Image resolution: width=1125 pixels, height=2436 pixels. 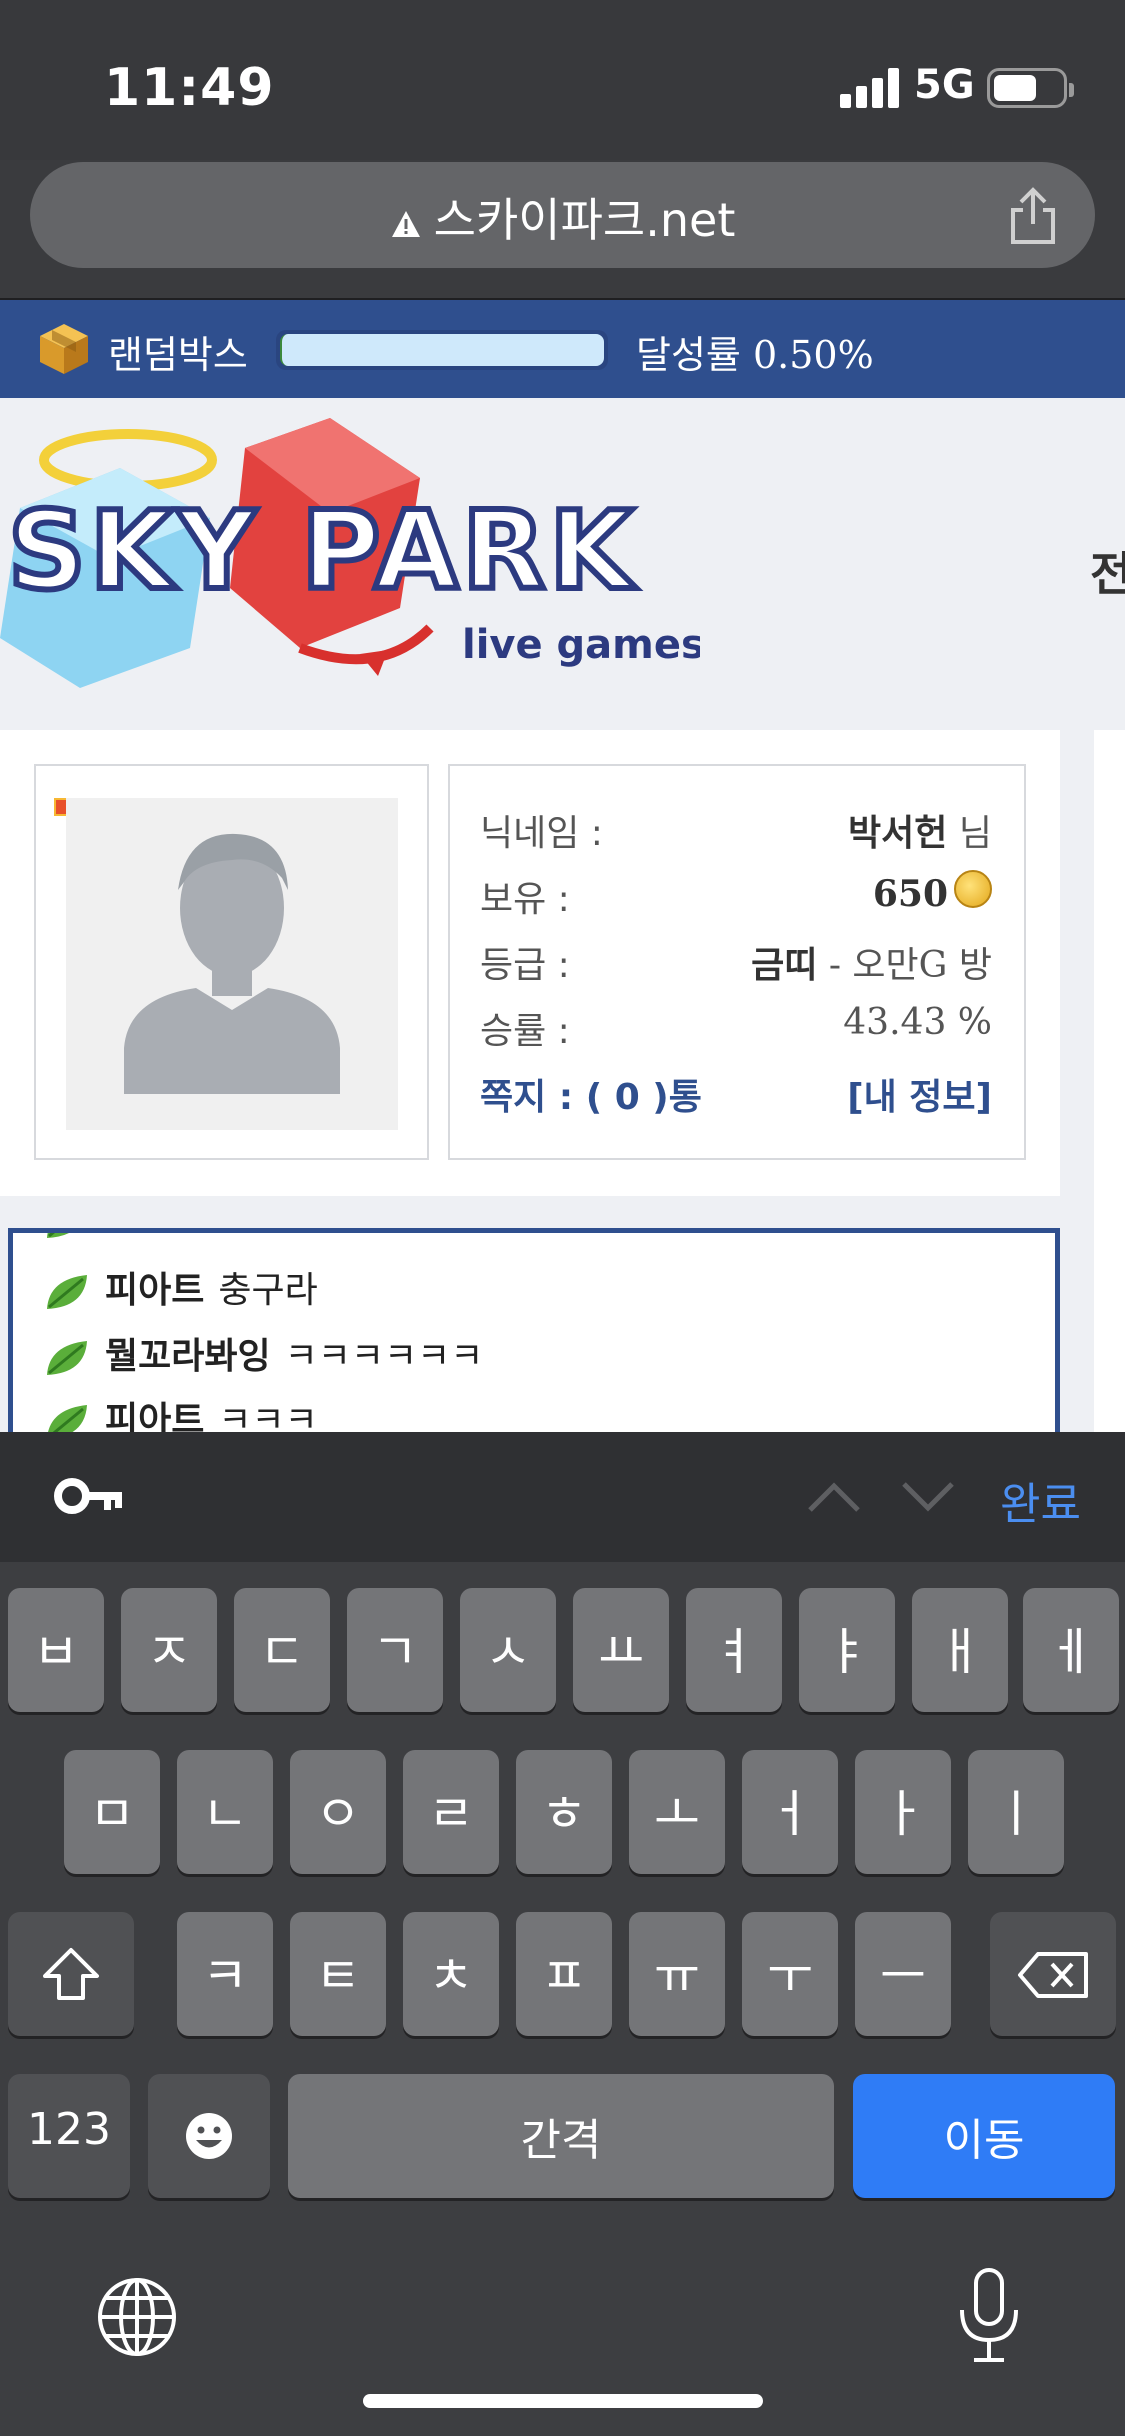 I want to click on key: ㅔ, so click(x=1071, y=1650).